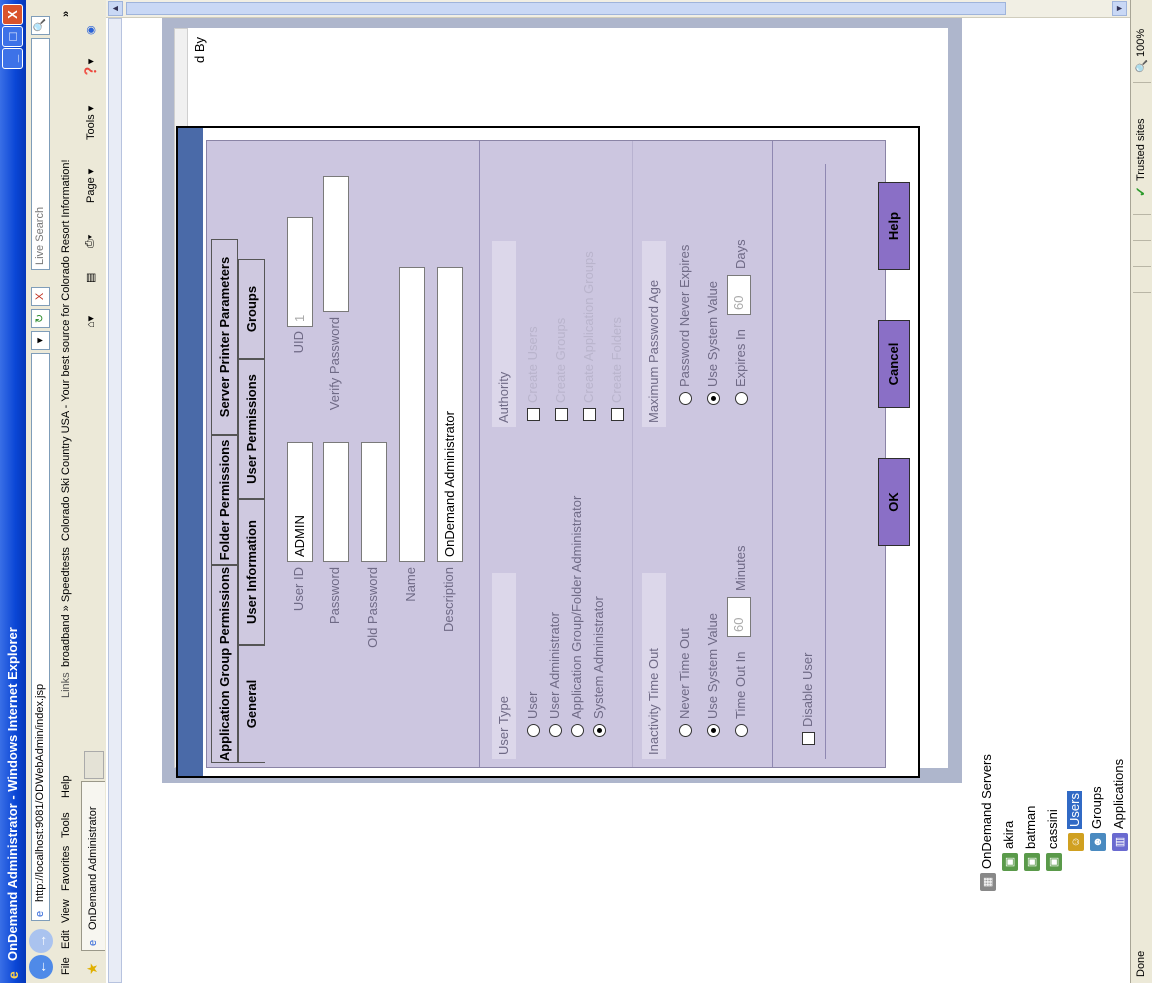 This screenshot has width=1152, height=983. I want to click on scroll-down-arrow-icon: ▼, so click(1119, 8).